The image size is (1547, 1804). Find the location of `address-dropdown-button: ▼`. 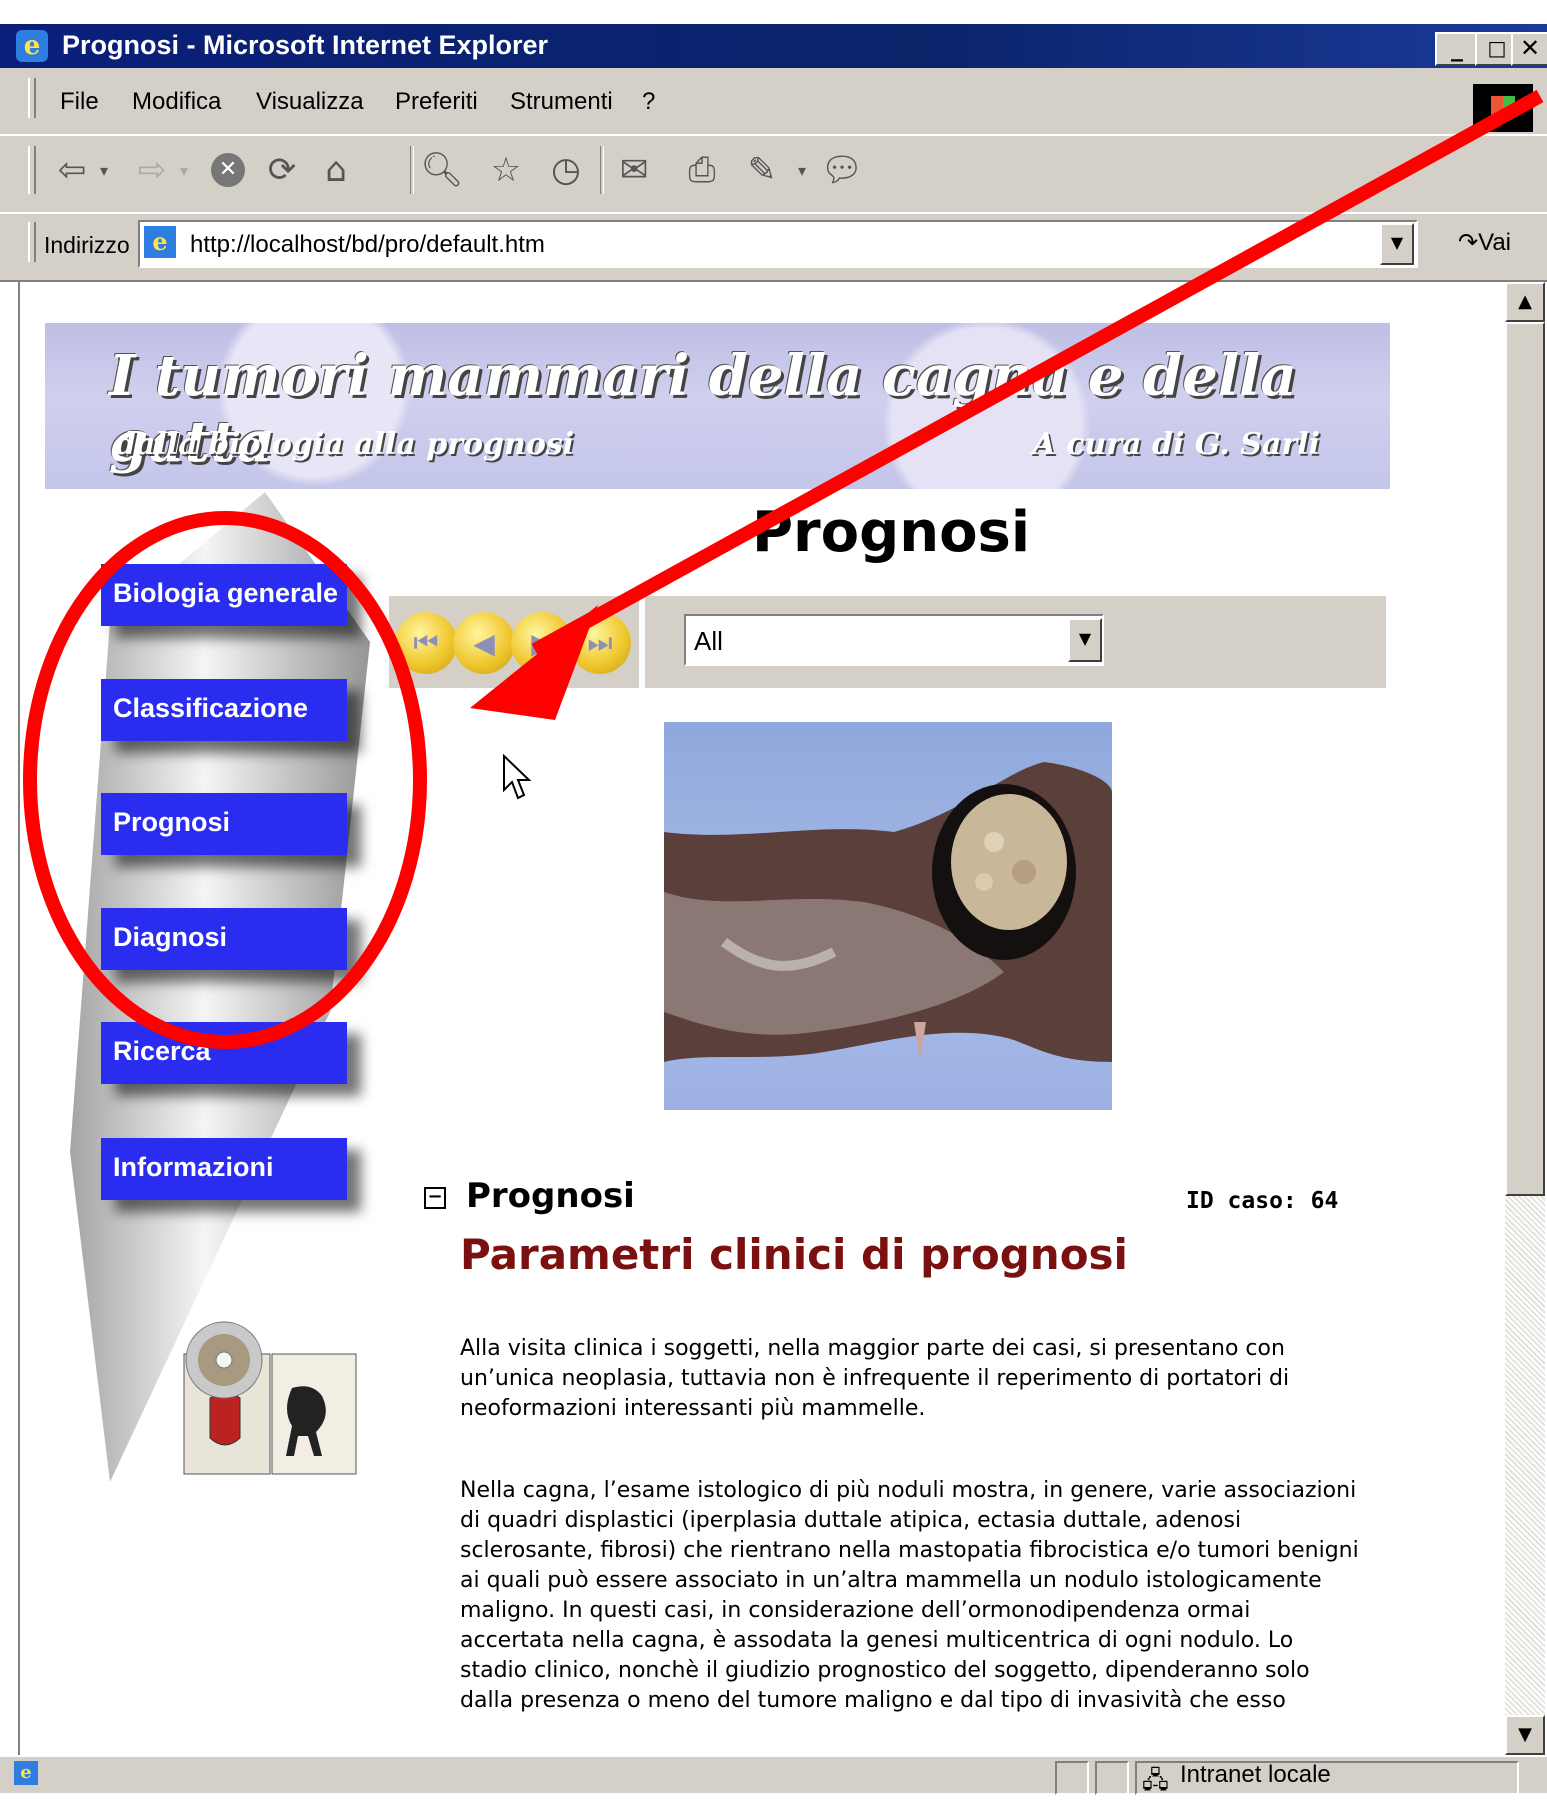

address-dropdown-button: ▼ is located at coordinates (1397, 244).